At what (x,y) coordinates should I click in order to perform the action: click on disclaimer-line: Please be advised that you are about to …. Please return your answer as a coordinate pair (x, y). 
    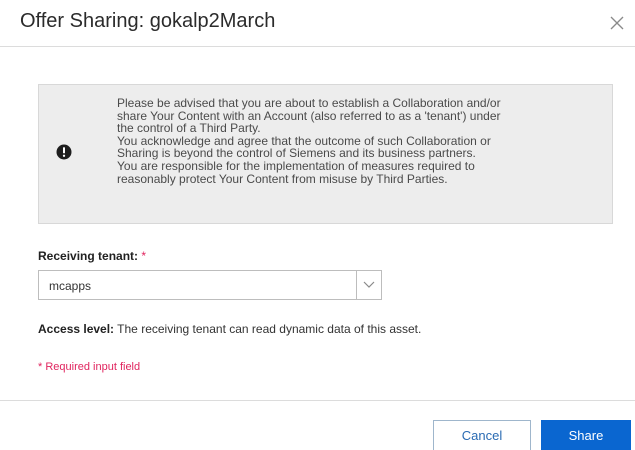
    Looking at the image, I should click on (309, 103).